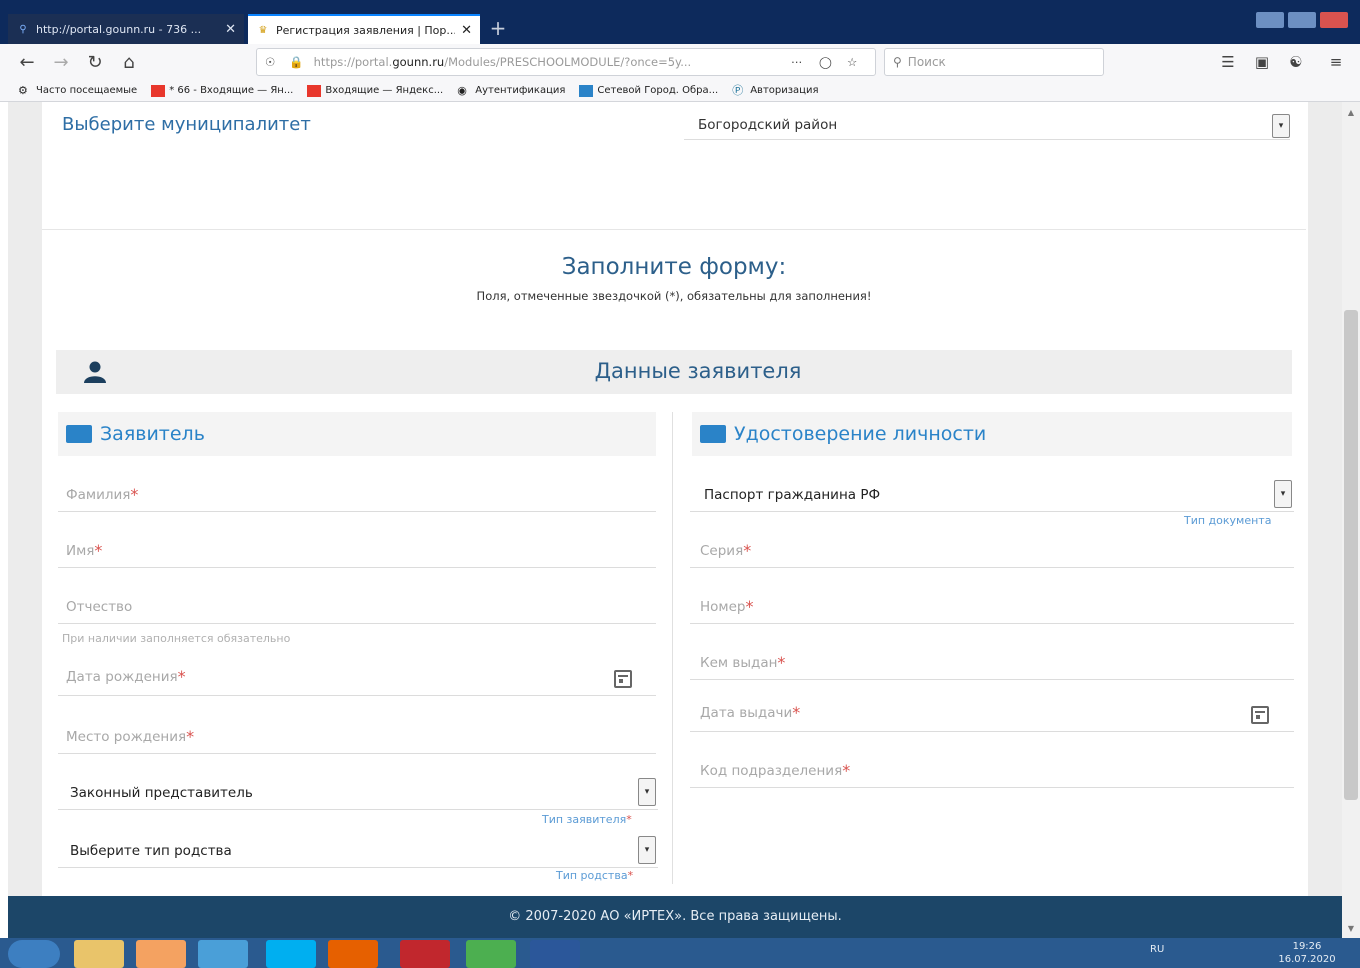 Image resolution: width=1360 pixels, height=968 pixels. Describe the element at coordinates (186, 124) in the screenshot. I see `municipality-label: Выберите муниципалитет` at that location.